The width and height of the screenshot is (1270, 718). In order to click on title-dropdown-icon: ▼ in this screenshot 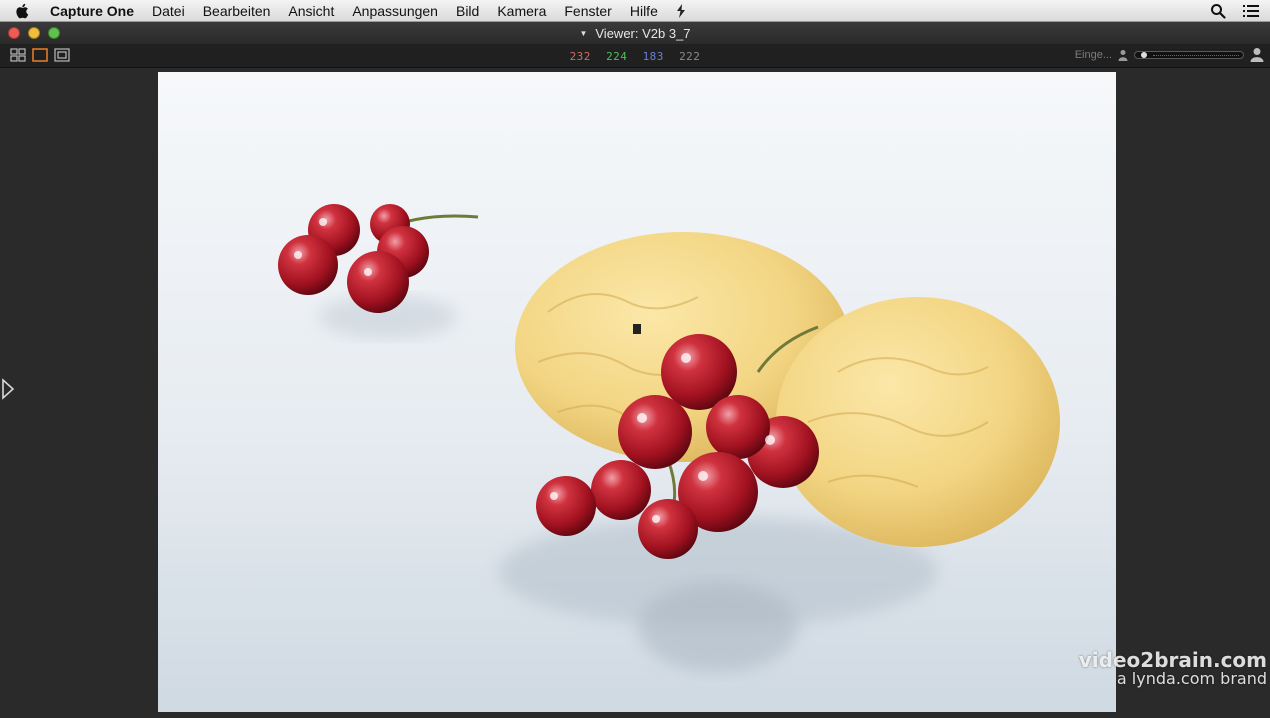, I will do `click(583, 33)`.